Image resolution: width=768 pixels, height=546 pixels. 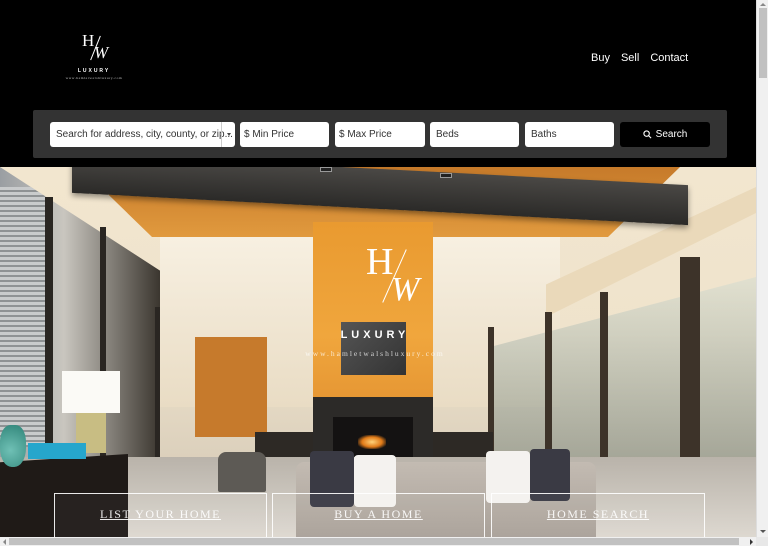 I want to click on min-price-placeholder: $ Min Price, so click(x=269, y=134).